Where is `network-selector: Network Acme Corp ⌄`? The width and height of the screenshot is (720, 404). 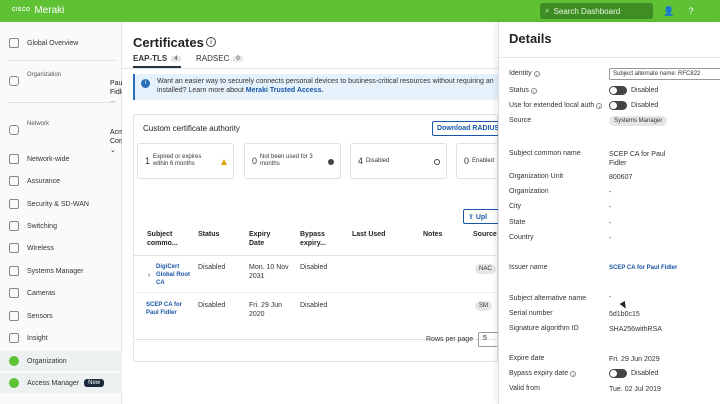
network-selector: Network Acme Corp ⌄ is located at coordinates (64, 137).